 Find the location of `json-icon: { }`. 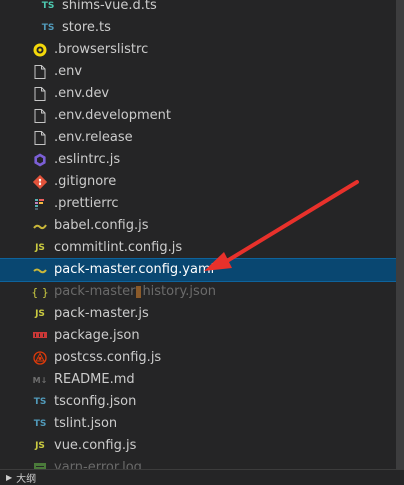

json-icon: { } is located at coordinates (40, 292).